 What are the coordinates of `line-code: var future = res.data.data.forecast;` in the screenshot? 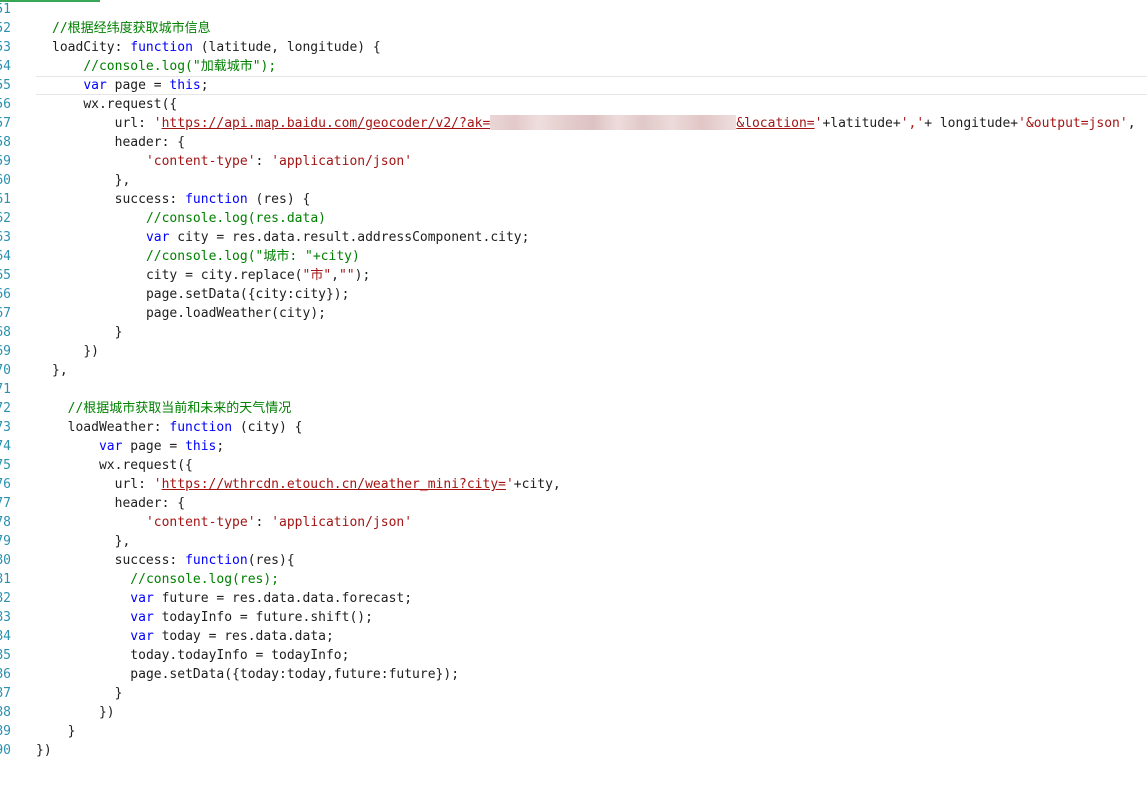 It's located at (224, 598).